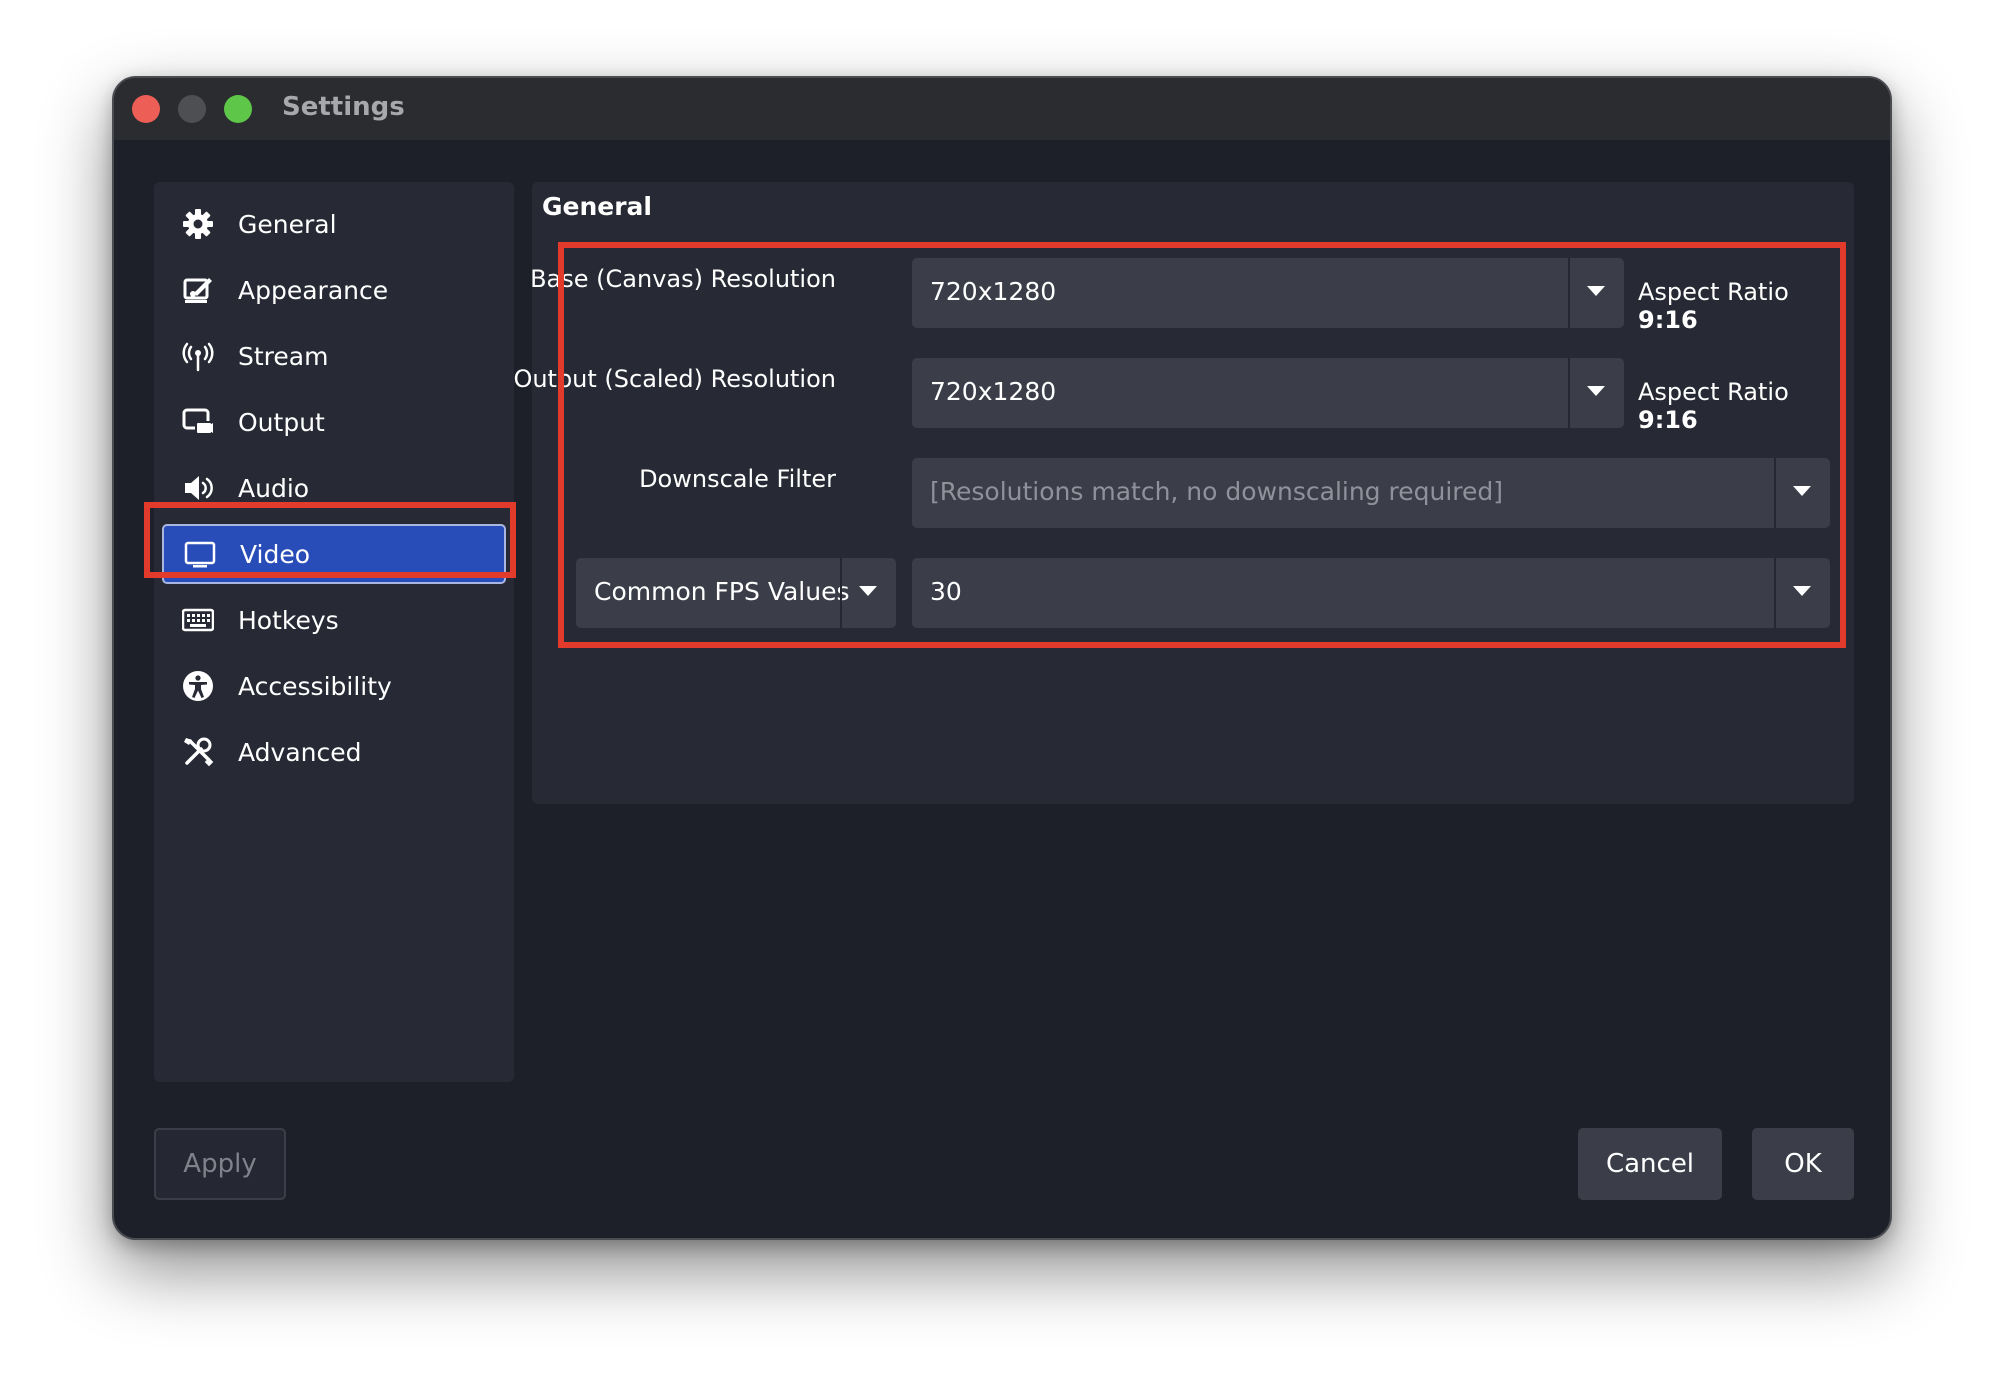 Image resolution: width=2004 pixels, height=1390 pixels. I want to click on sidebar-item-label: Accessibility, so click(315, 686).